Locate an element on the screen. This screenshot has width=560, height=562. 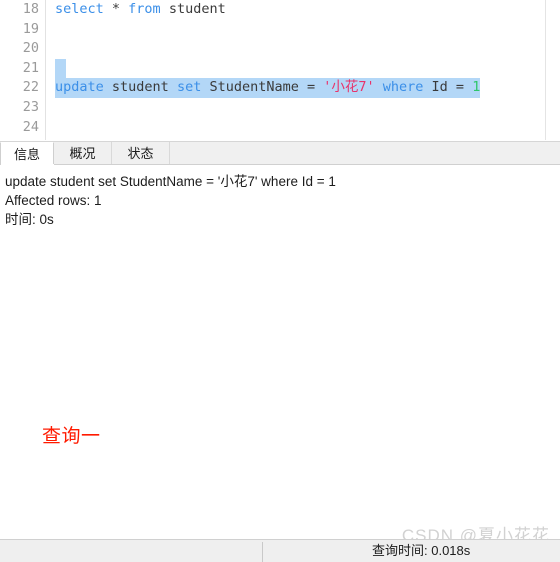
sql-text: StudentName = is located at coordinates (262, 87).